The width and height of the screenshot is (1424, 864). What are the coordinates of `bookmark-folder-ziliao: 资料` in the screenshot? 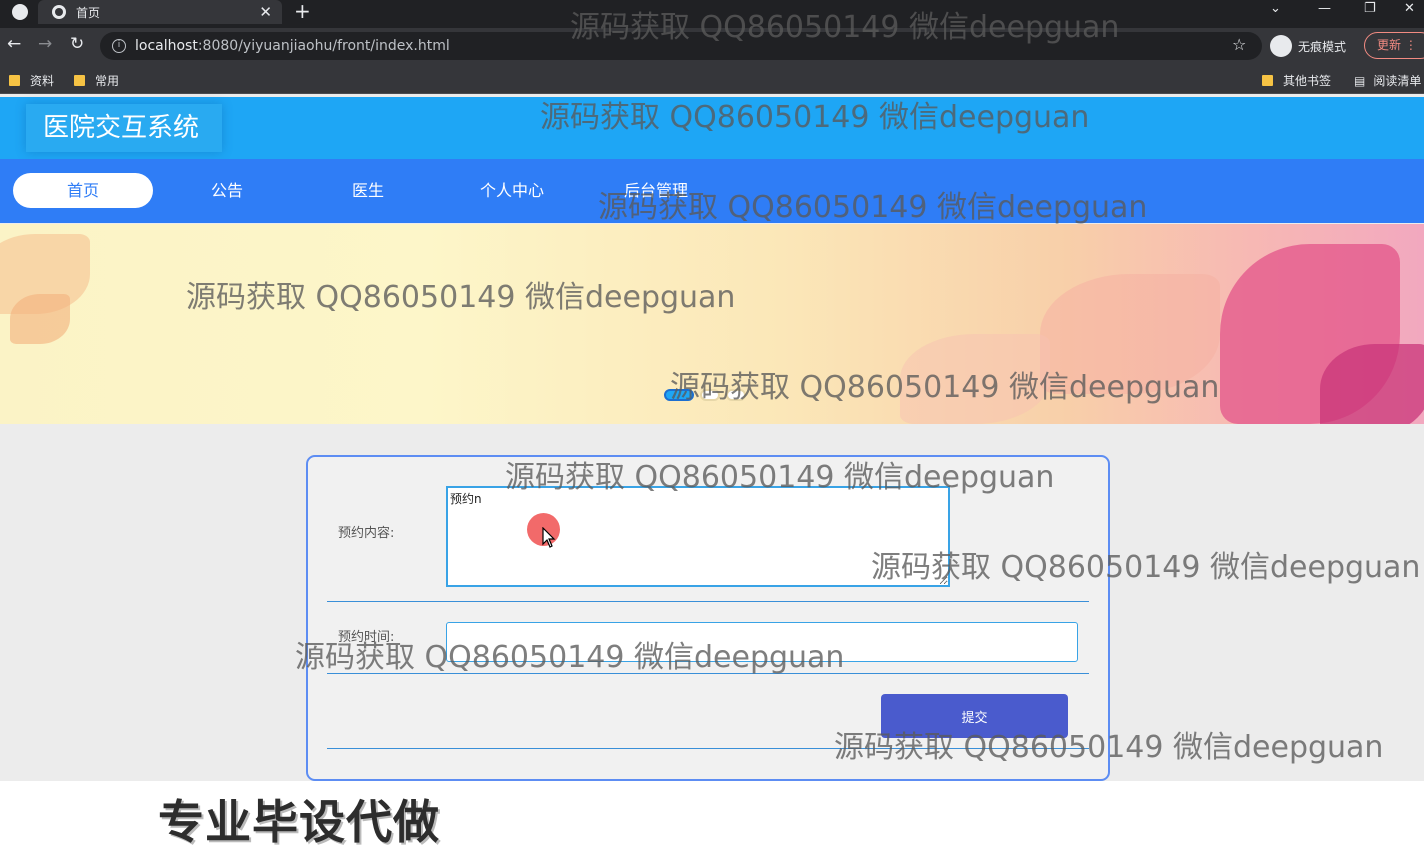 It's located at (31, 80).